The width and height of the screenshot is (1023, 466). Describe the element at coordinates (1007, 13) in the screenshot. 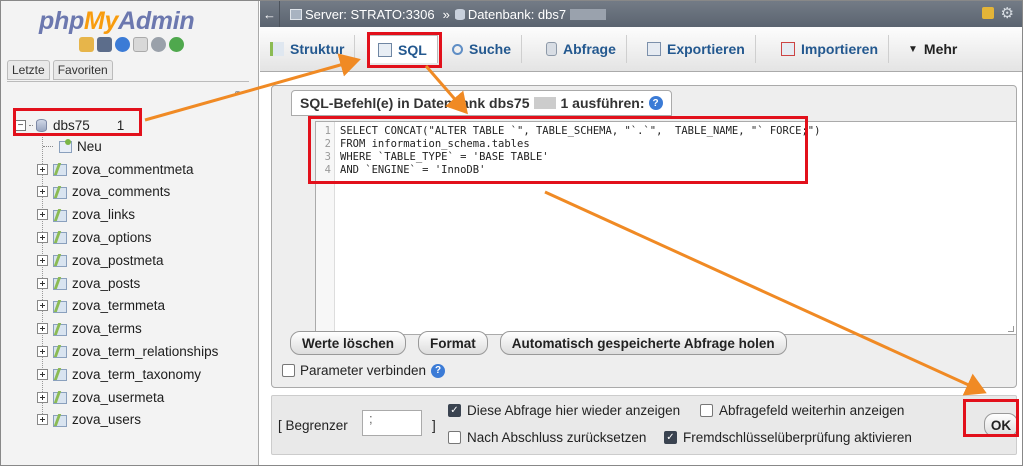

I see `gear-icon: ⚙` at that location.